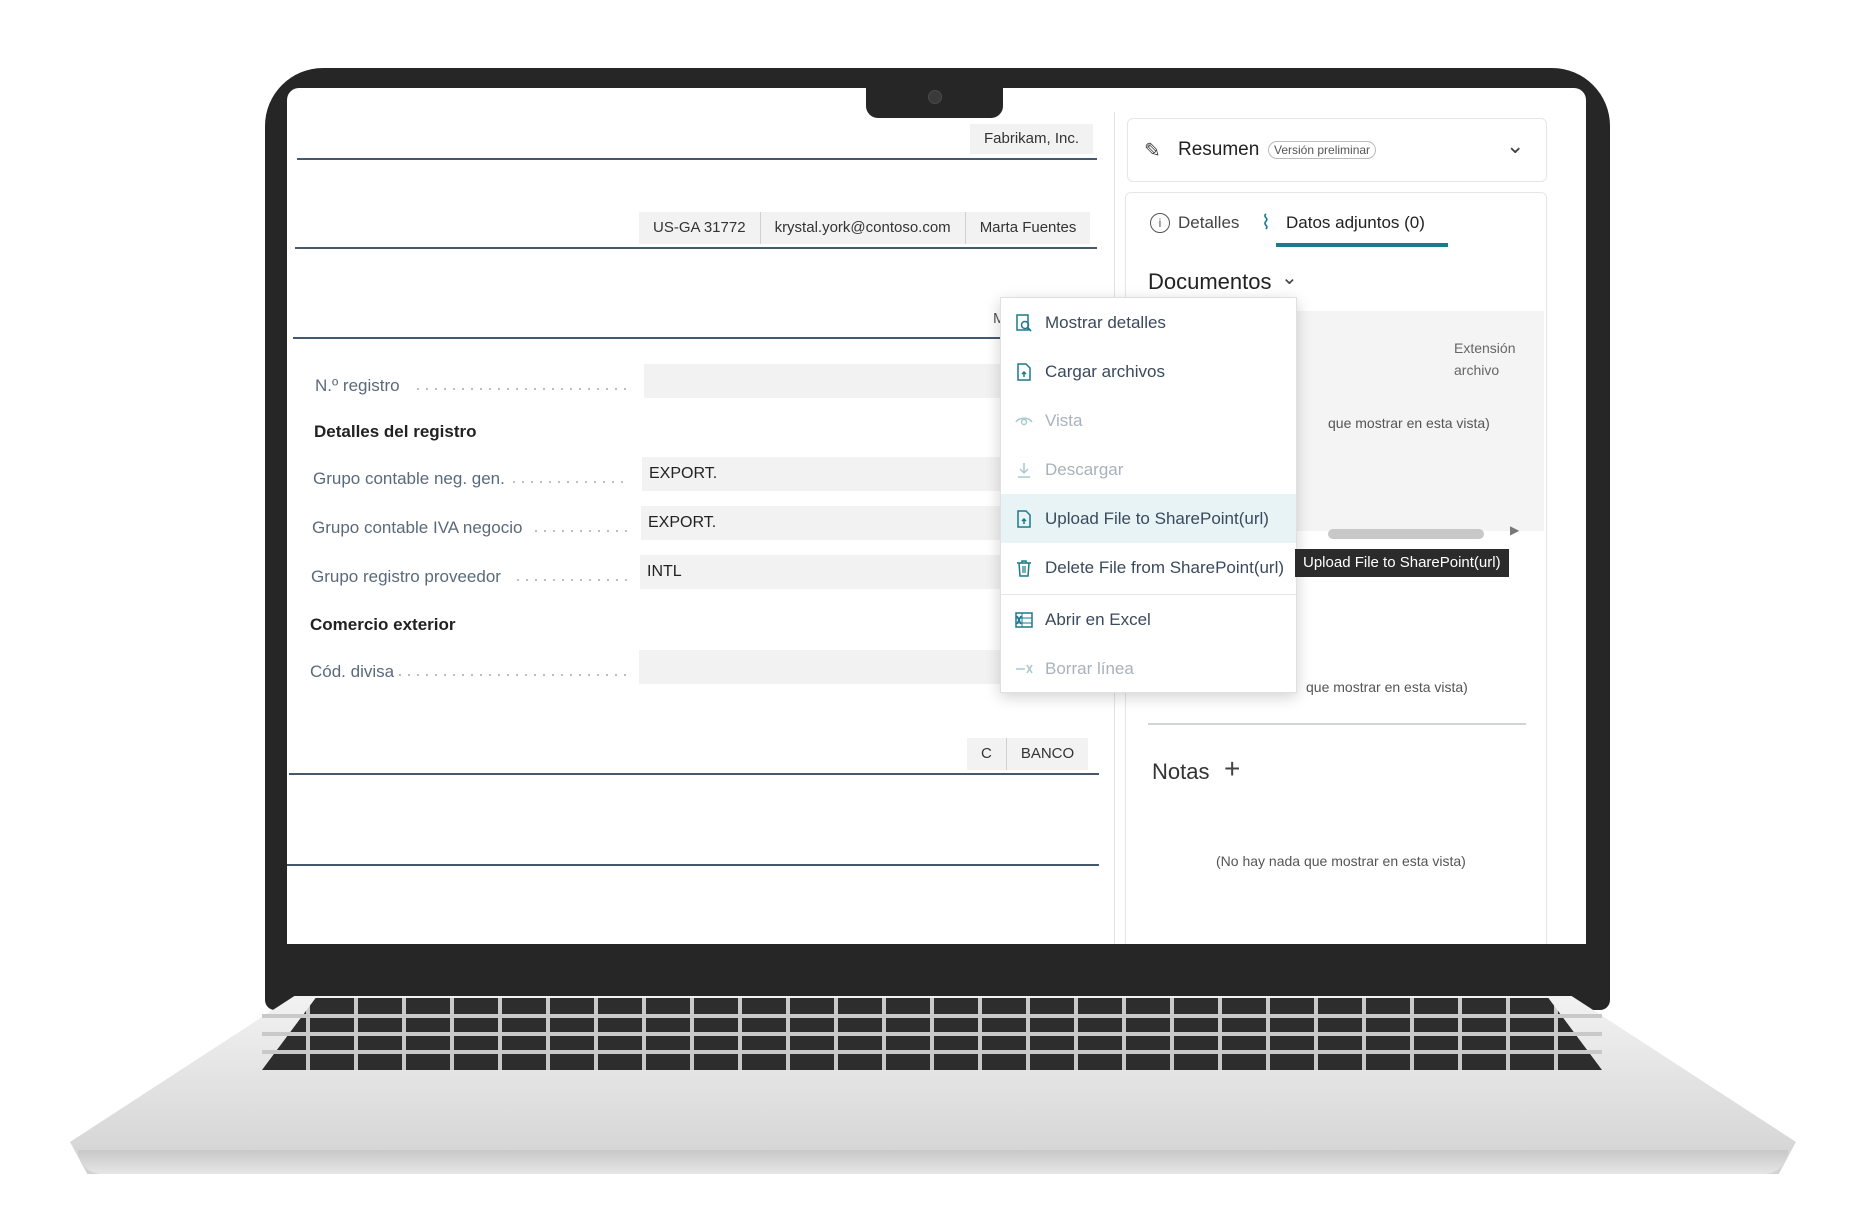 This screenshot has width=1866, height=1225. I want to click on menu-item-vista: Vista, so click(1148, 420).